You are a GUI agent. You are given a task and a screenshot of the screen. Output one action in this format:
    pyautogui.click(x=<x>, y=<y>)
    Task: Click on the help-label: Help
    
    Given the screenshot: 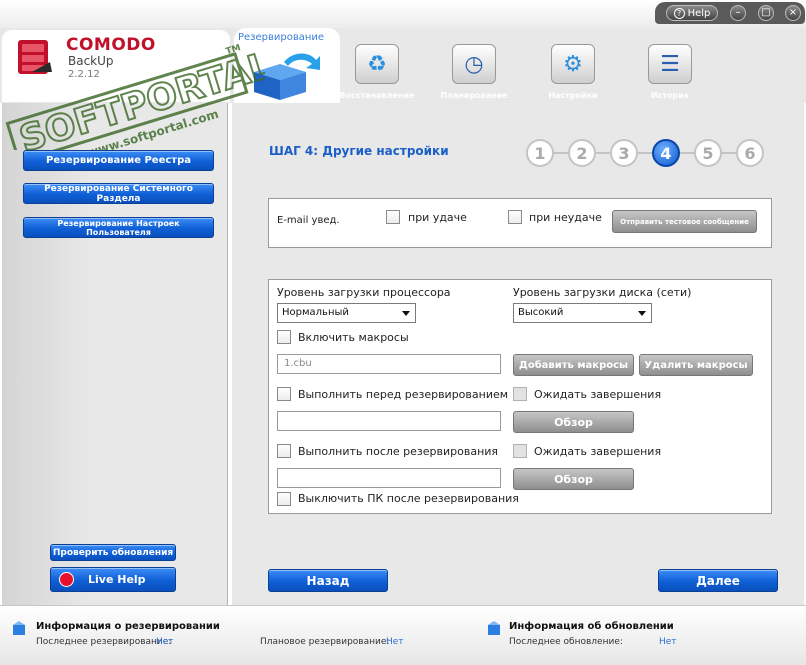 What is the action you would take?
    pyautogui.click(x=699, y=13)
    